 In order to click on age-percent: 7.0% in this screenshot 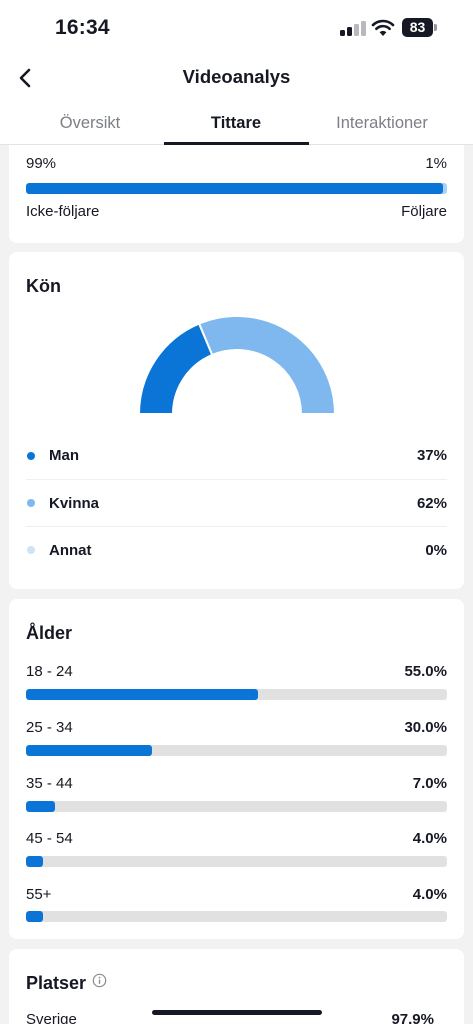, I will do `click(429, 783)`.